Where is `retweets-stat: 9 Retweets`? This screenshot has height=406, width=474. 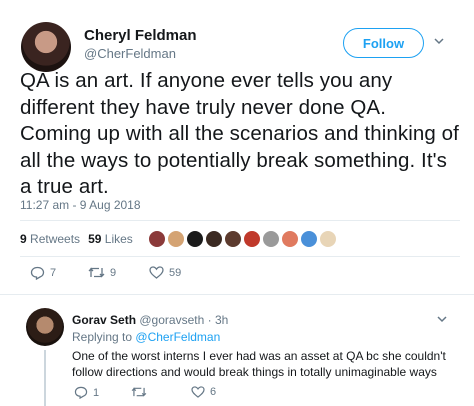 retweets-stat: 9 Retweets is located at coordinates (50, 239).